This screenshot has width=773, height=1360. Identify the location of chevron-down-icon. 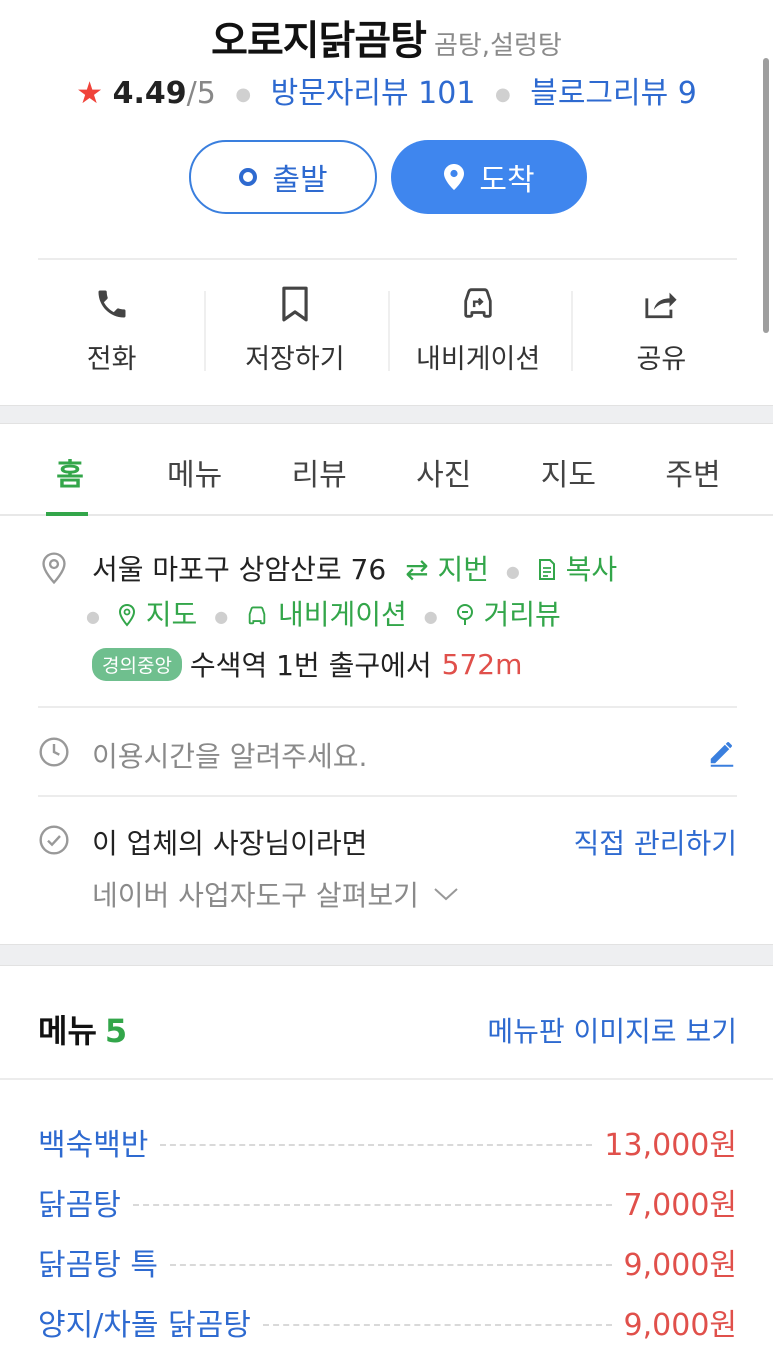
(446, 894).